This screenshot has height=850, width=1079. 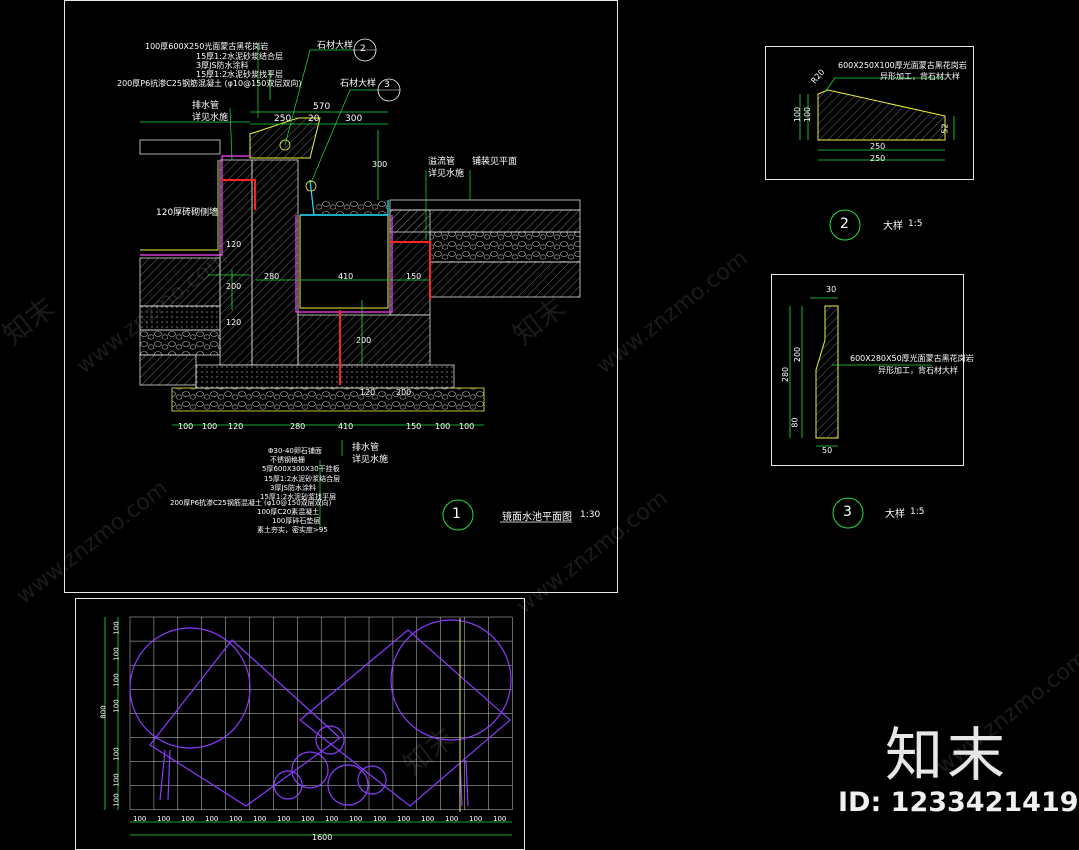 I want to click on left-note-2: 详见水施, so click(x=210, y=118).